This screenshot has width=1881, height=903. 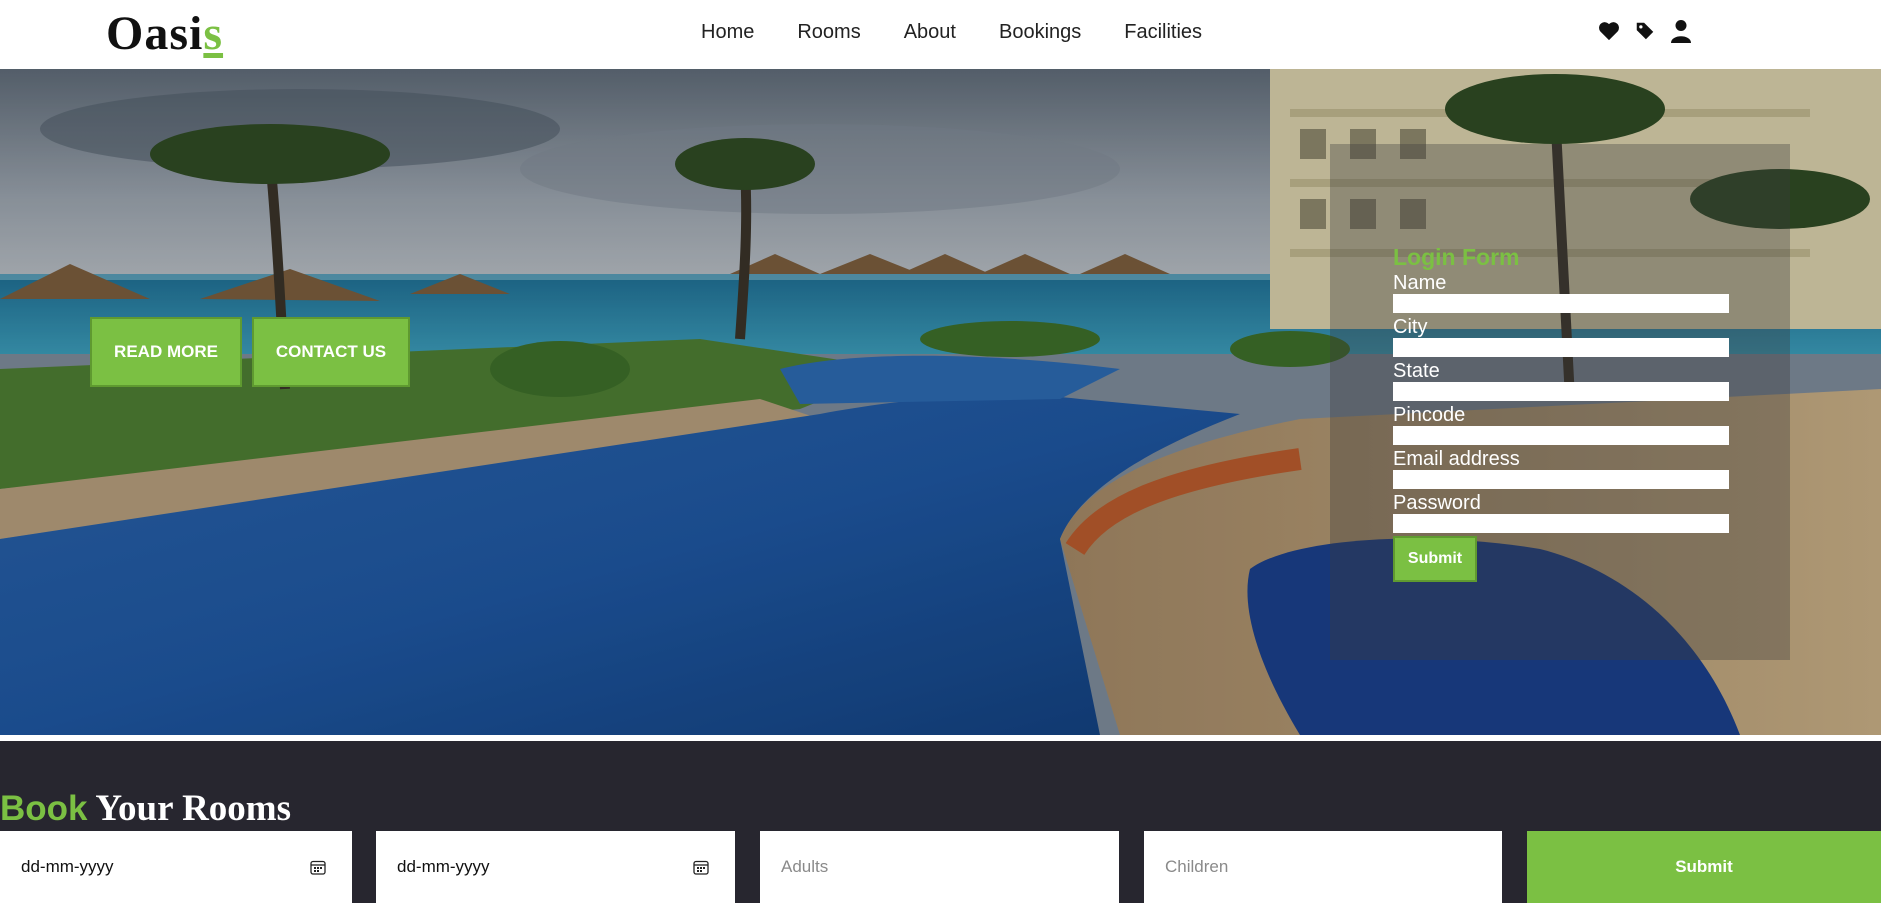 What do you see at coordinates (213, 33) in the screenshot?
I see `brand-name-accent: s` at bounding box center [213, 33].